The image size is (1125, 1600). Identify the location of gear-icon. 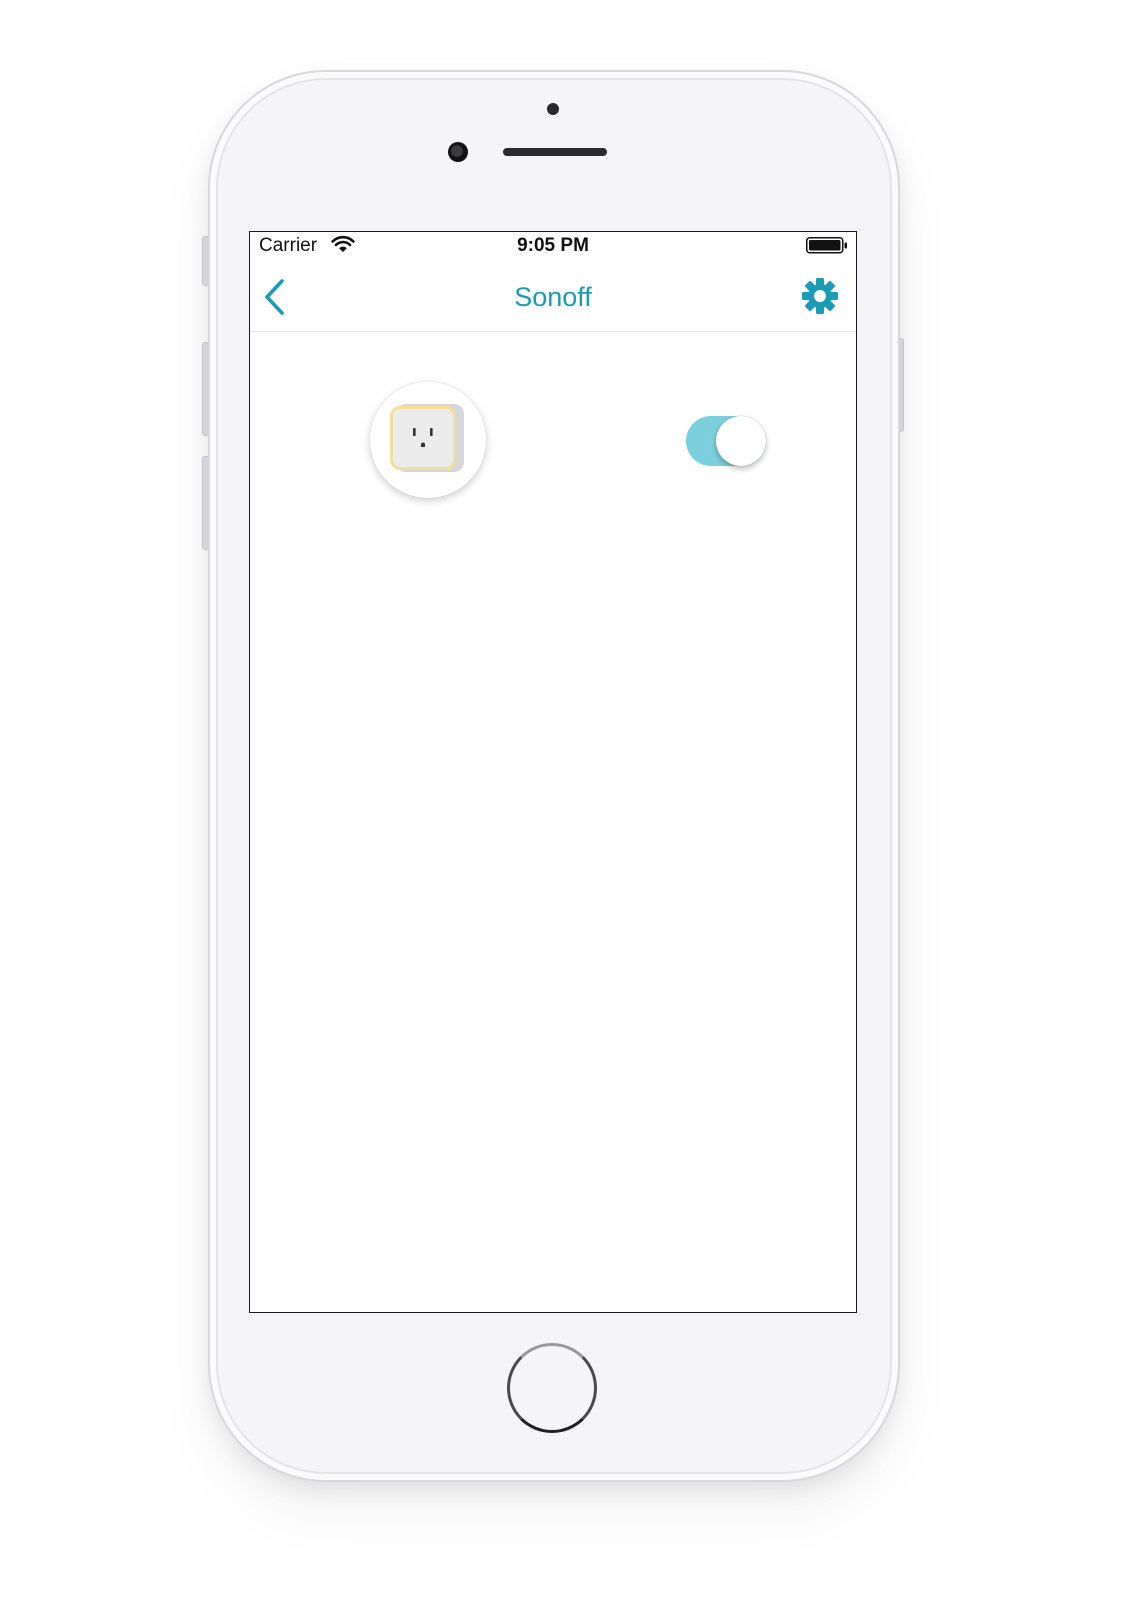
(820, 296).